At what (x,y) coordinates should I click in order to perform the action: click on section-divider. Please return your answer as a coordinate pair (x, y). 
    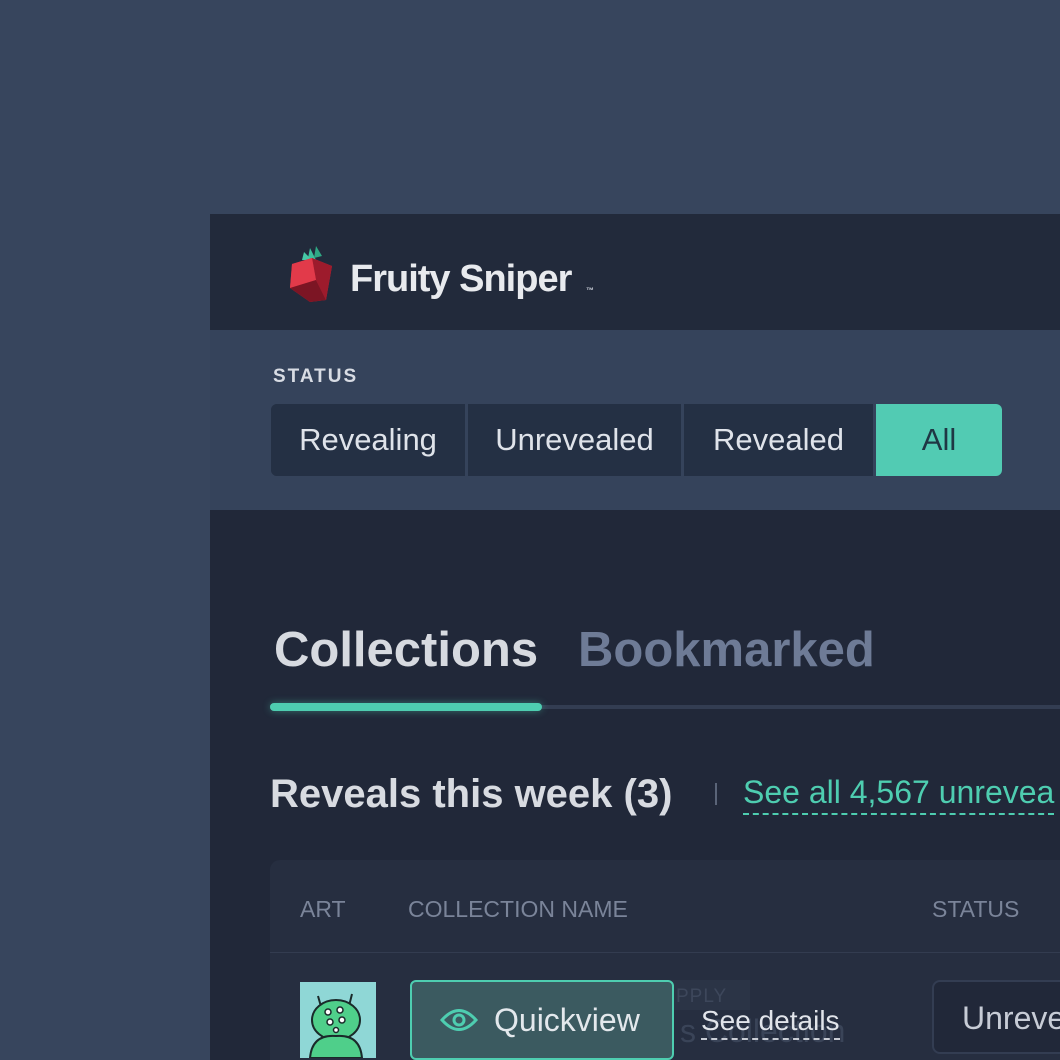
    Looking at the image, I should click on (716, 794).